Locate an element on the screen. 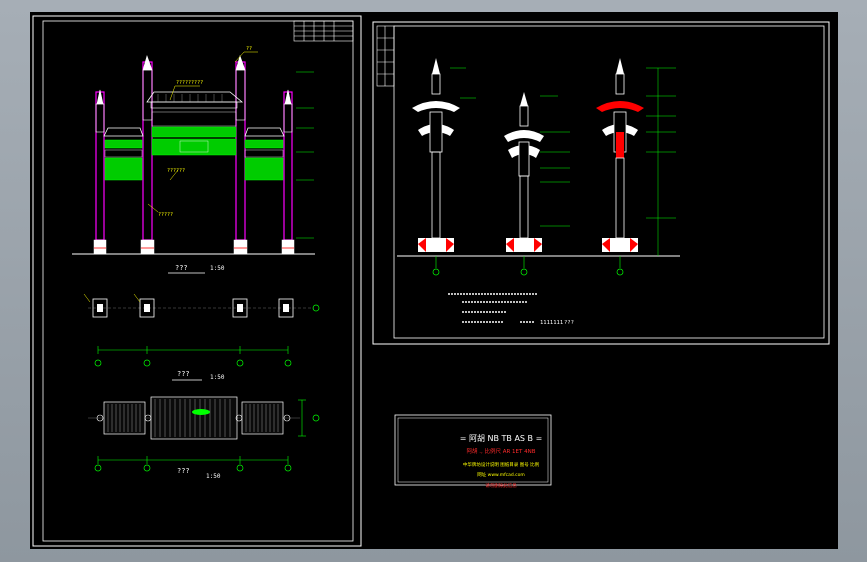 Image resolution: width=867 pixels, height=562 pixels. plan-scale: 1:50 is located at coordinates (217, 377).